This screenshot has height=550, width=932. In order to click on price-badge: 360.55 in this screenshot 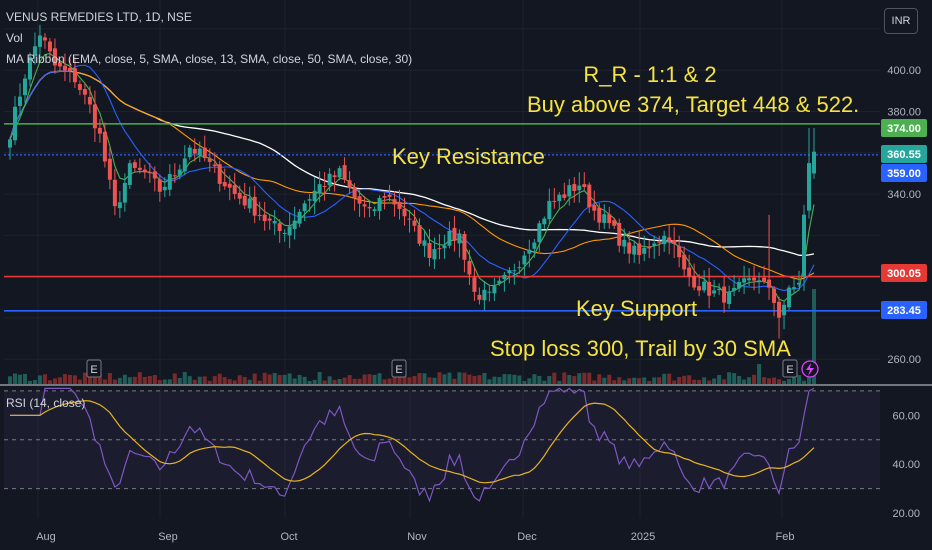, I will do `click(904, 154)`.